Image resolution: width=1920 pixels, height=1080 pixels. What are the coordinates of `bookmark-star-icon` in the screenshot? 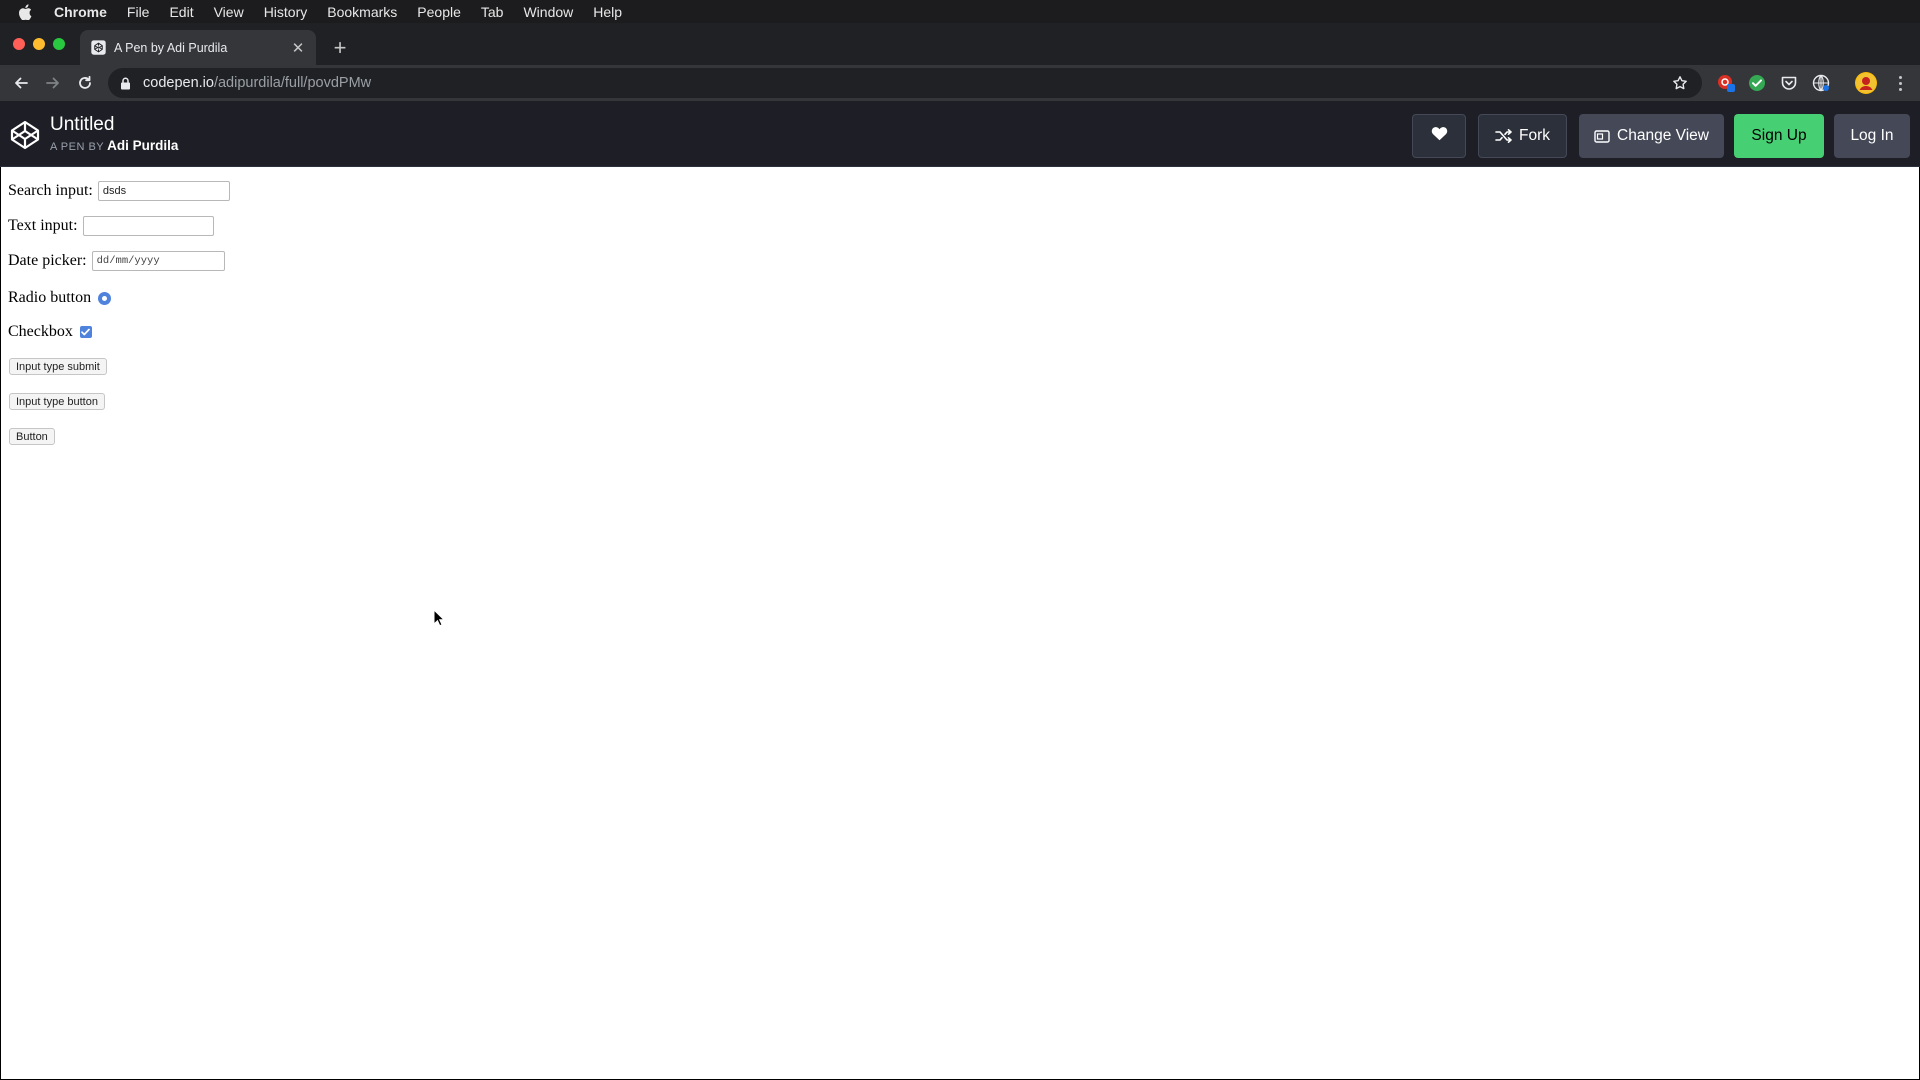 It's located at (1680, 85).